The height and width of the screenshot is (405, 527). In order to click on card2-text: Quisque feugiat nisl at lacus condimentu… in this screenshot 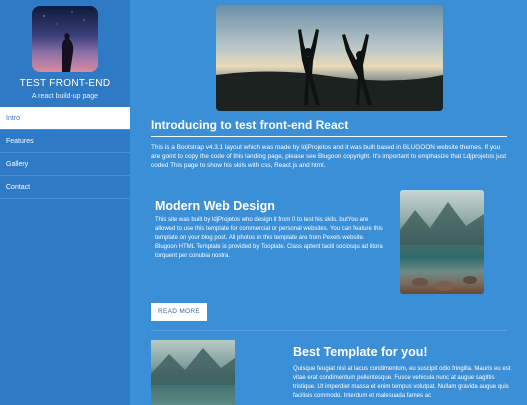, I will do `click(402, 382)`.